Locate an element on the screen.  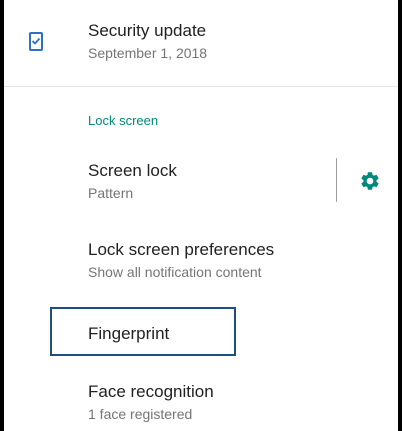
face-recognition-subtitle: 1 face registered is located at coordinates (140, 414).